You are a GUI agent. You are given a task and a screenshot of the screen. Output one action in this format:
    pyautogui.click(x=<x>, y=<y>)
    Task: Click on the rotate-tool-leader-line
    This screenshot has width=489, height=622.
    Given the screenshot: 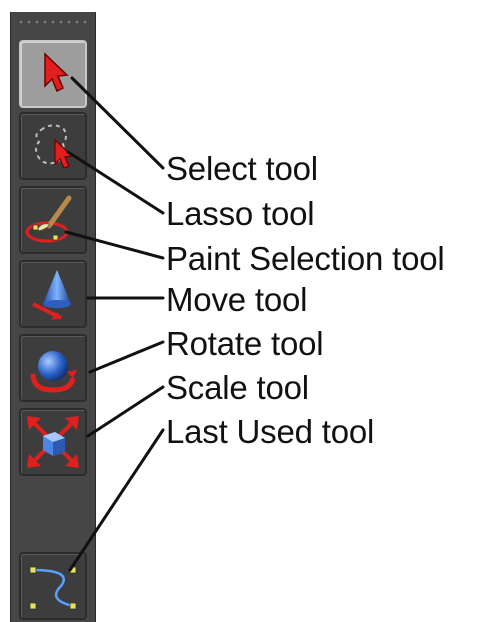 What is the action you would take?
    pyautogui.click(x=126, y=357)
    